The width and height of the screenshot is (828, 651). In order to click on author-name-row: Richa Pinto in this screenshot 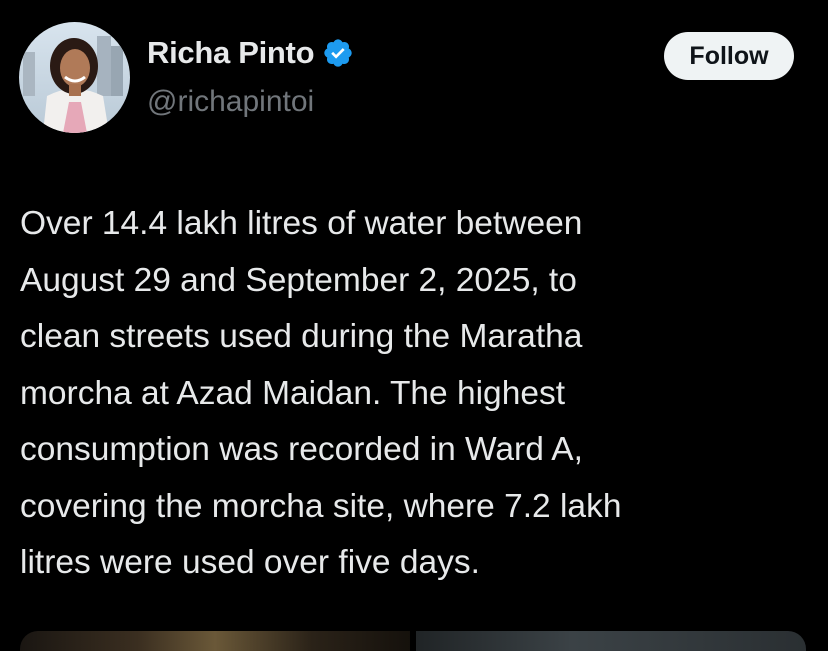, I will do `click(250, 53)`.